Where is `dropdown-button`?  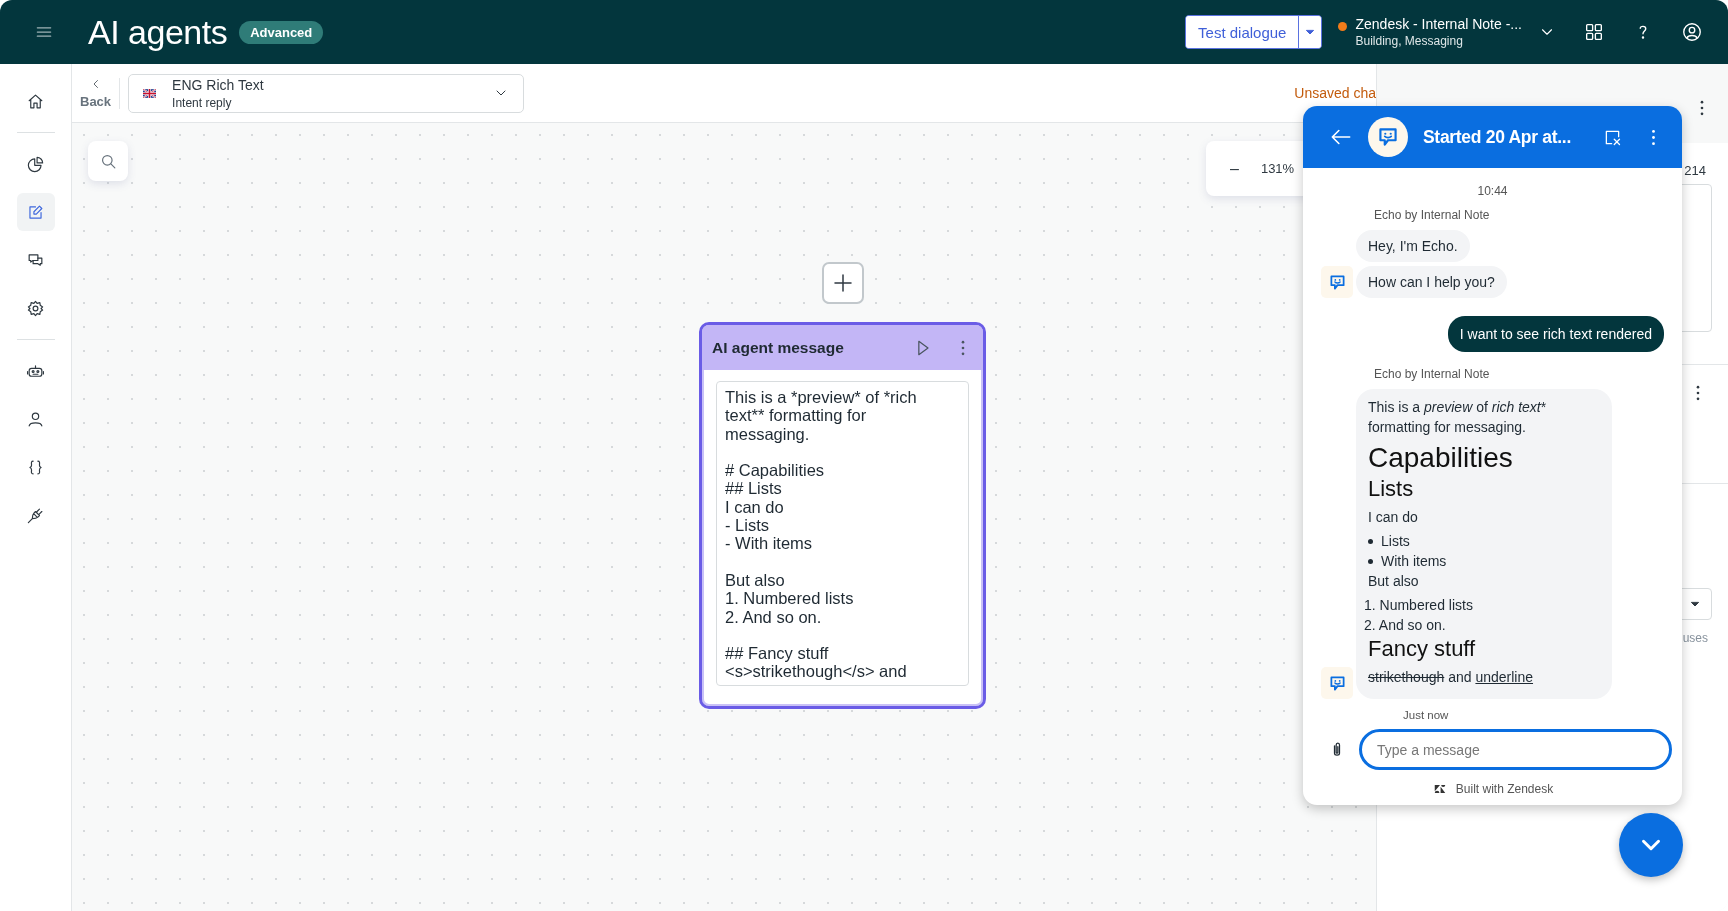 dropdown-button is located at coordinates (1310, 32).